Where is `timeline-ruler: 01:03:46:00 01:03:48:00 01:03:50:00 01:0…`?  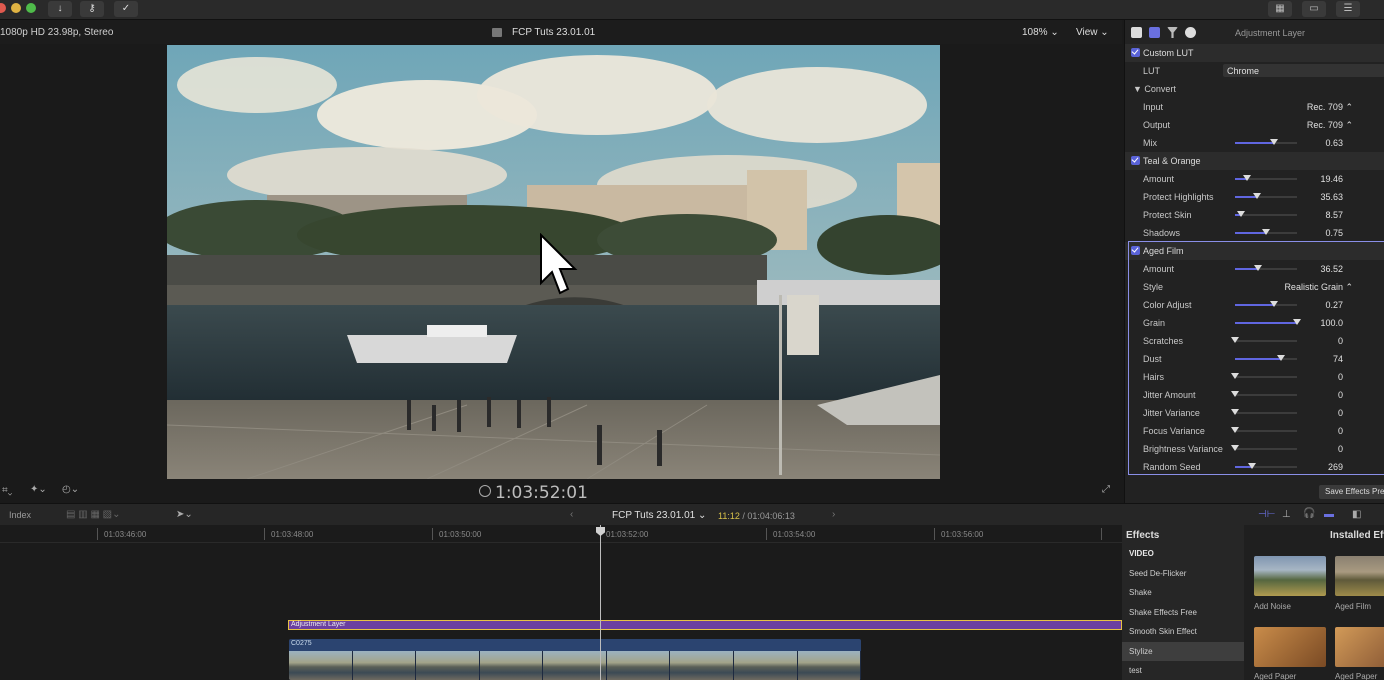 timeline-ruler: 01:03:46:00 01:03:48:00 01:03:50:00 01:0… is located at coordinates (561, 534).